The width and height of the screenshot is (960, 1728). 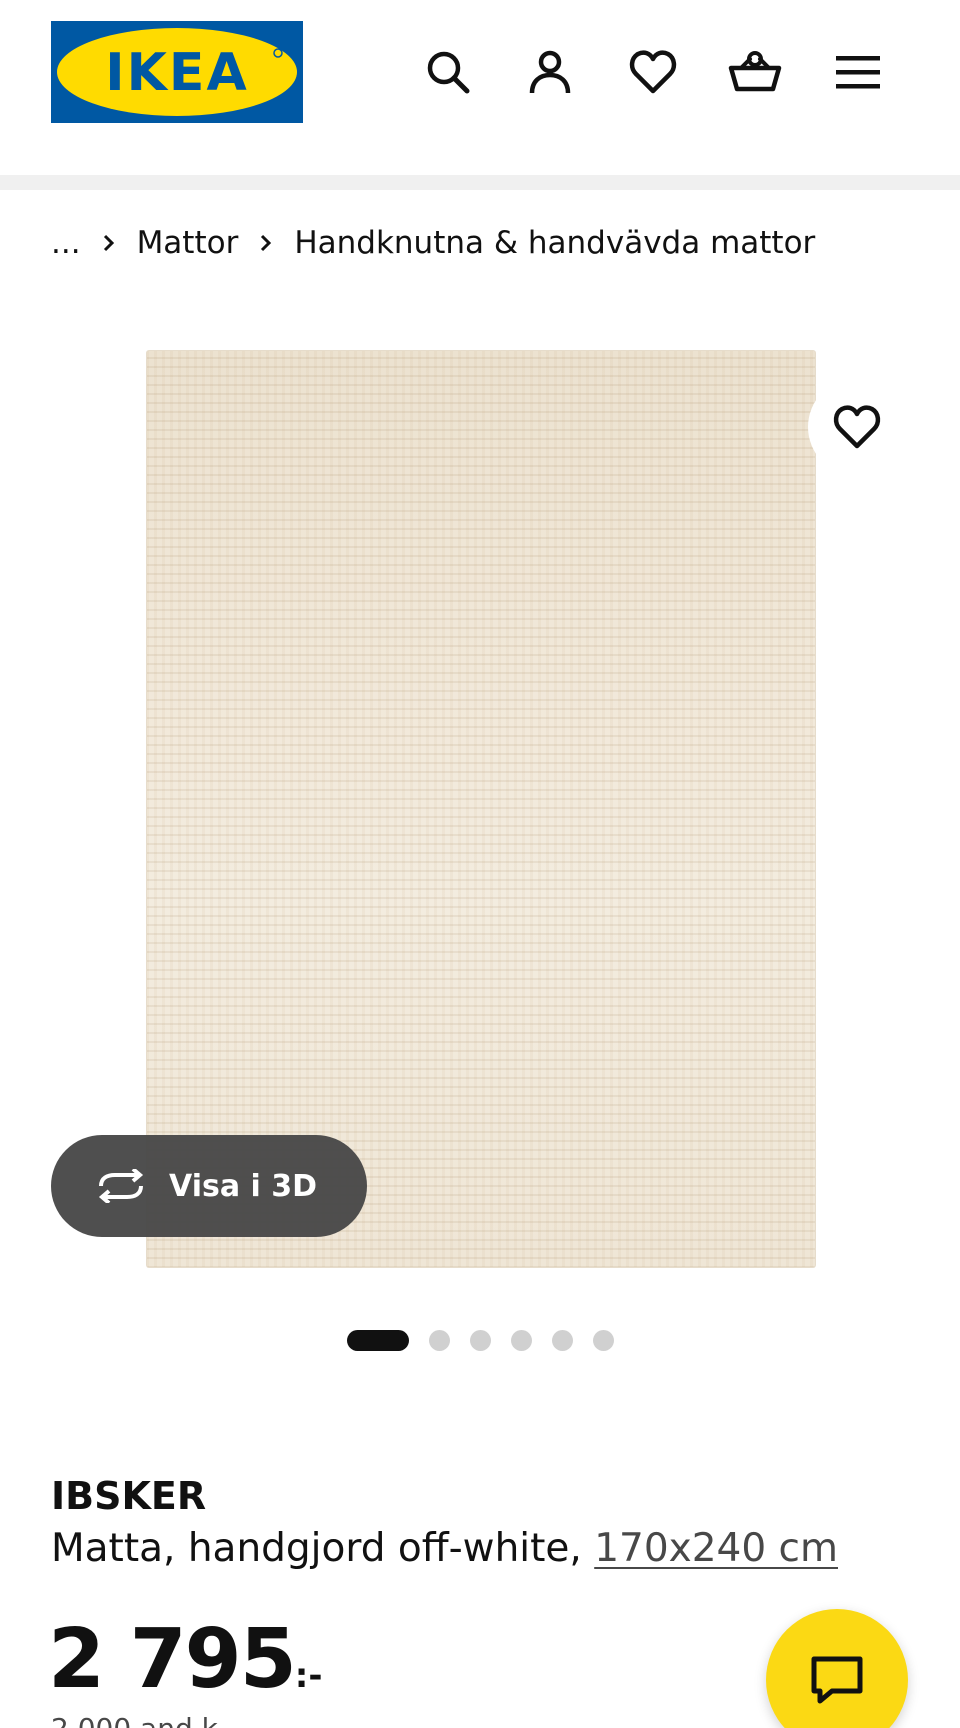 I want to click on product-description-text: Matta, handgjord off-white,, so click(x=323, y=1548).